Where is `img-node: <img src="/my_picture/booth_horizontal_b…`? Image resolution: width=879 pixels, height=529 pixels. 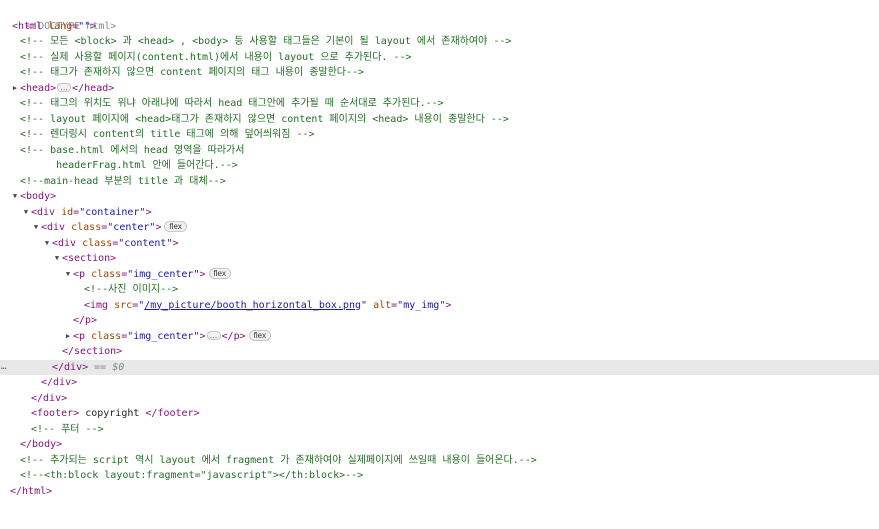
img-node: <img src="/my_picture/booth_horizontal_b… is located at coordinates (439, 306).